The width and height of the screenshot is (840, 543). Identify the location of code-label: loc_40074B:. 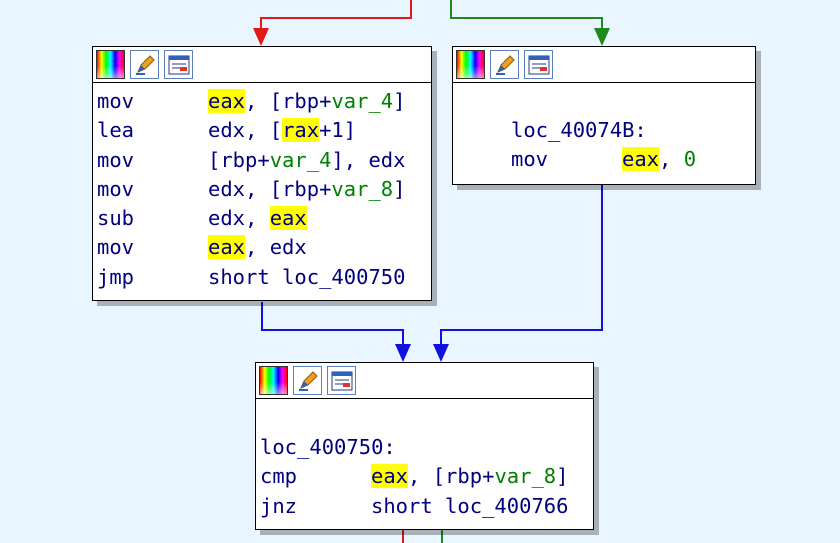
(633, 130).